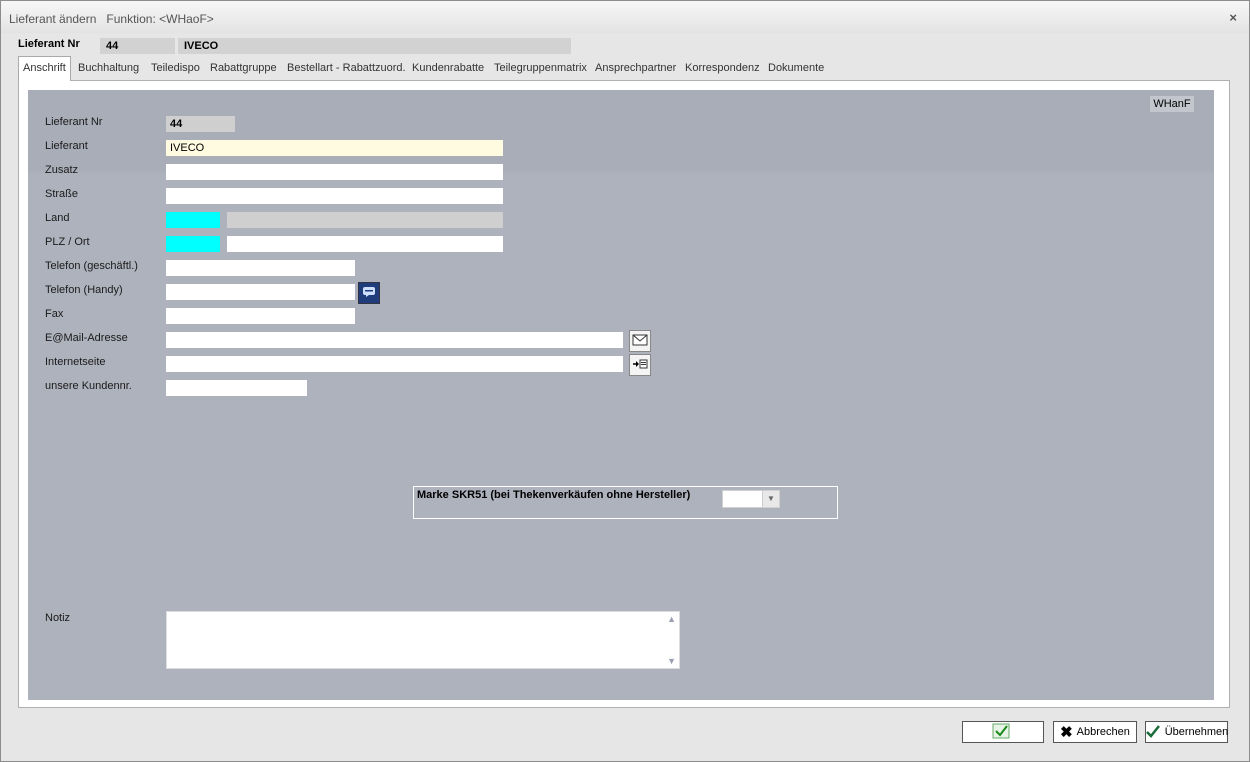 The height and width of the screenshot is (762, 1250). Describe the element at coordinates (44, 68) in the screenshot. I see `tab-anschrift: Anschrift` at that location.